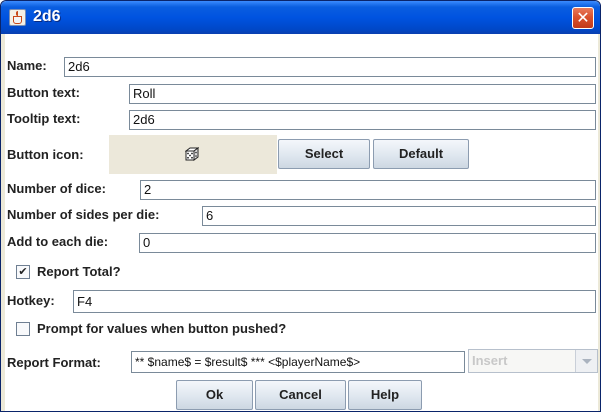 The image size is (601, 412). What do you see at coordinates (214, 395) in the screenshot?
I see `ok-button: Ok` at bounding box center [214, 395].